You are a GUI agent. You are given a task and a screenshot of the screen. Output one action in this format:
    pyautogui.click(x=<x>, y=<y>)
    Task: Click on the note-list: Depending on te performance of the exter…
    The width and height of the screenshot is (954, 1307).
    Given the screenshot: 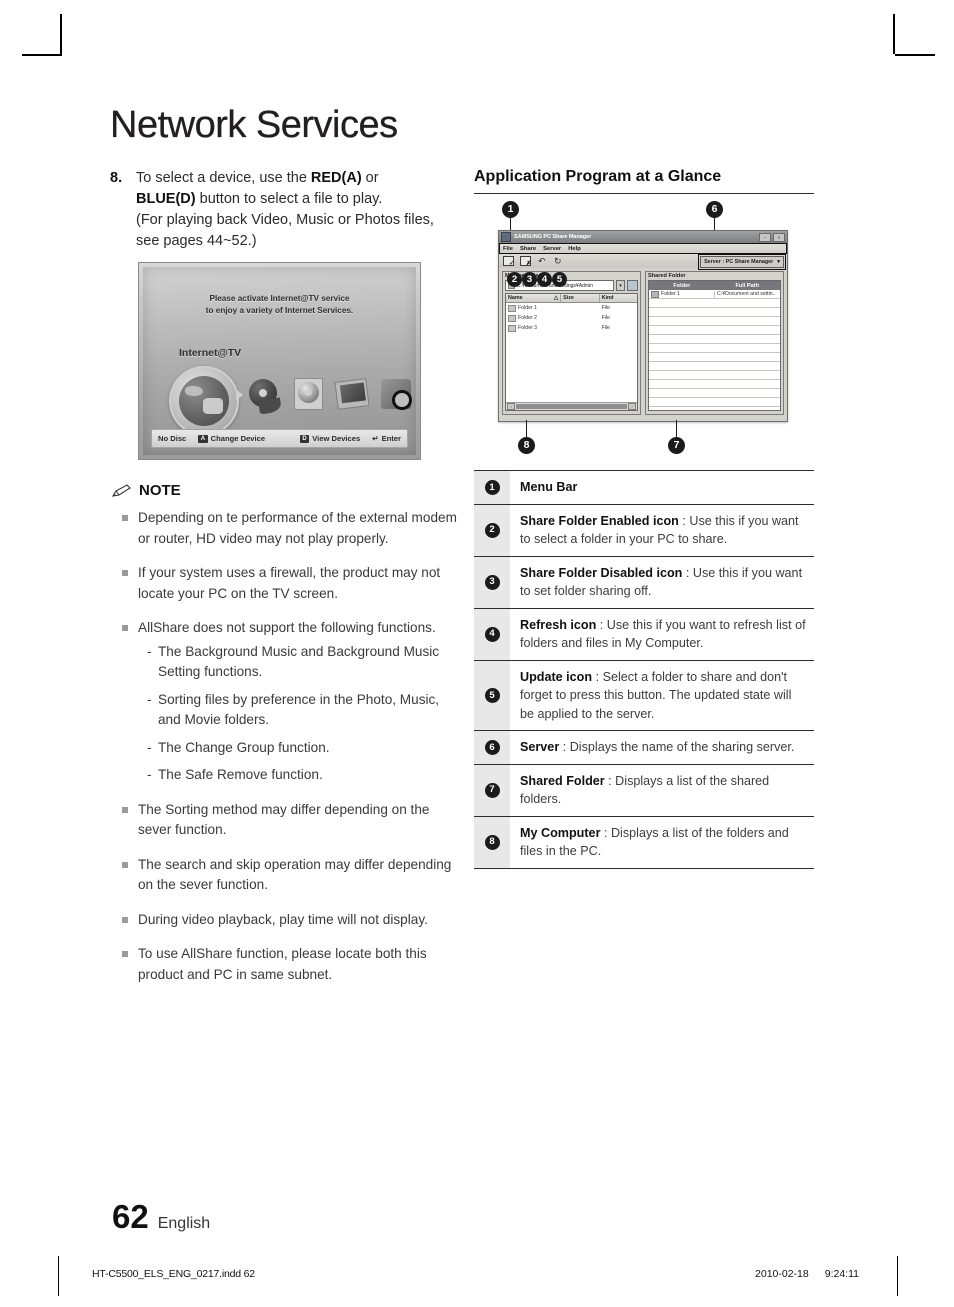 What is the action you would take?
    pyautogui.click(x=287, y=746)
    